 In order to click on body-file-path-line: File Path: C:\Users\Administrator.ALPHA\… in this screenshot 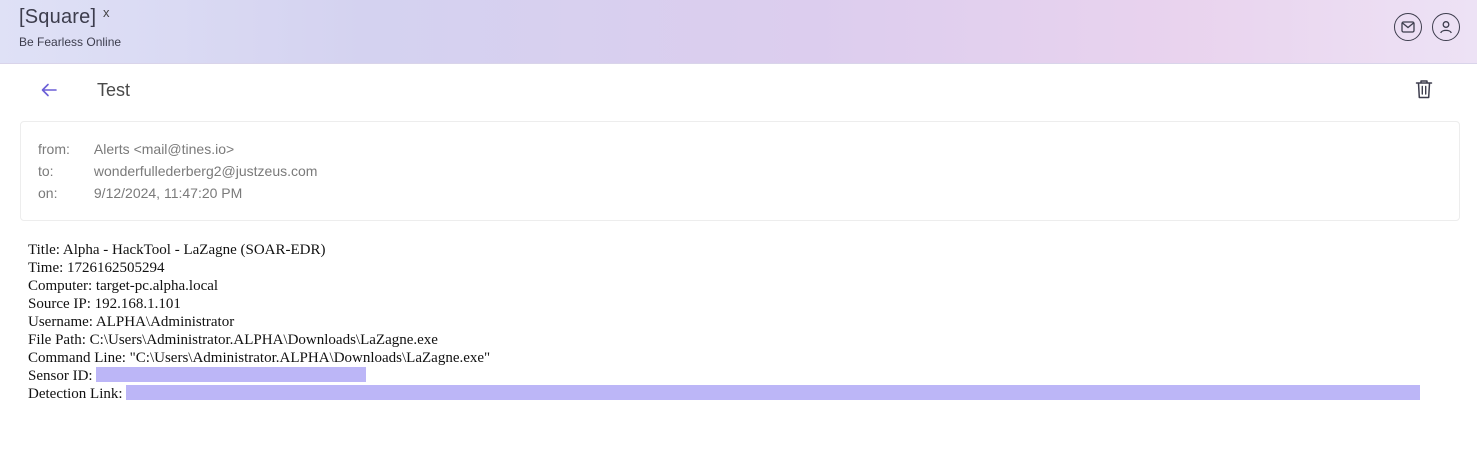, I will do `click(233, 340)`.